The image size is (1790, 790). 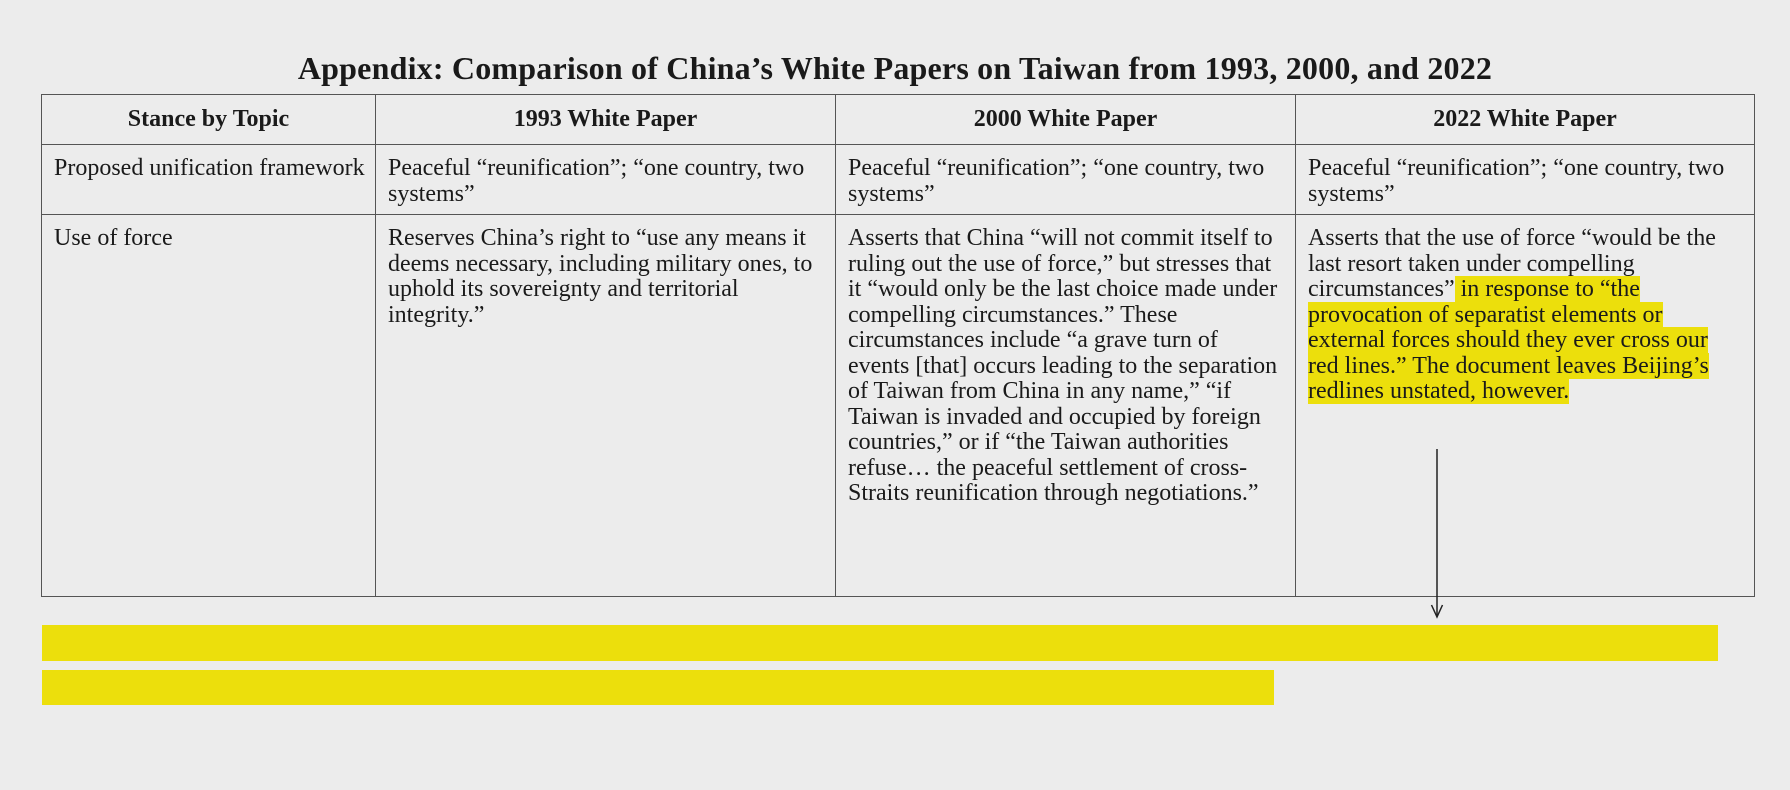 I want to click on topic-cell: Use of force, so click(x=208, y=405).